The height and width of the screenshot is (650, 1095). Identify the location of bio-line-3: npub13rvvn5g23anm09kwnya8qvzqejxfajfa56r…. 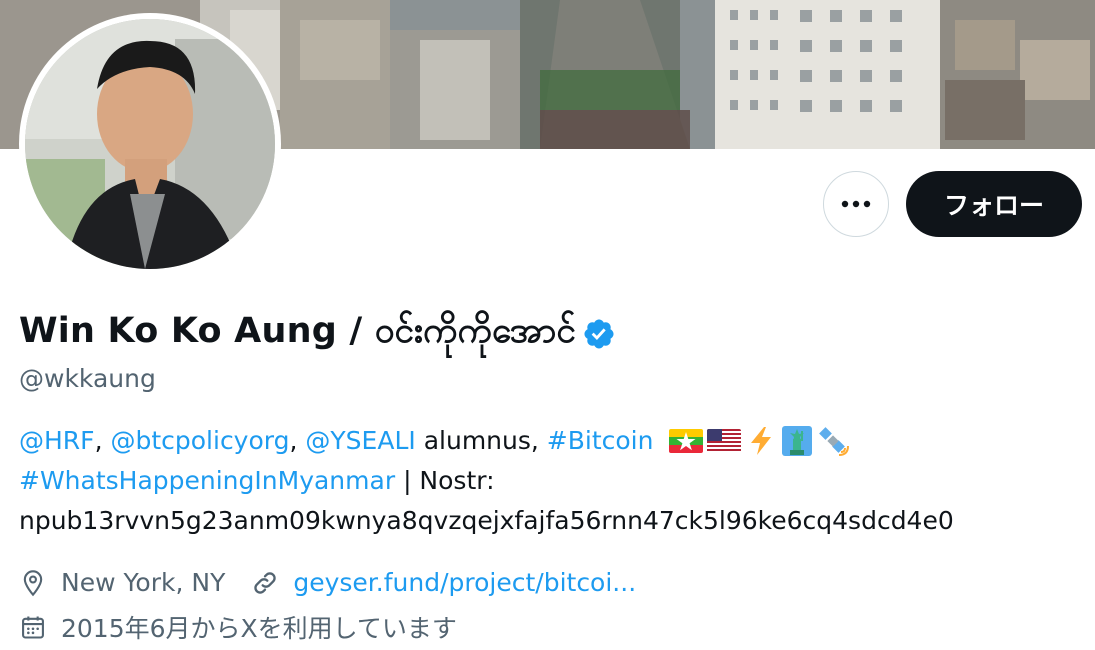
(549, 521).